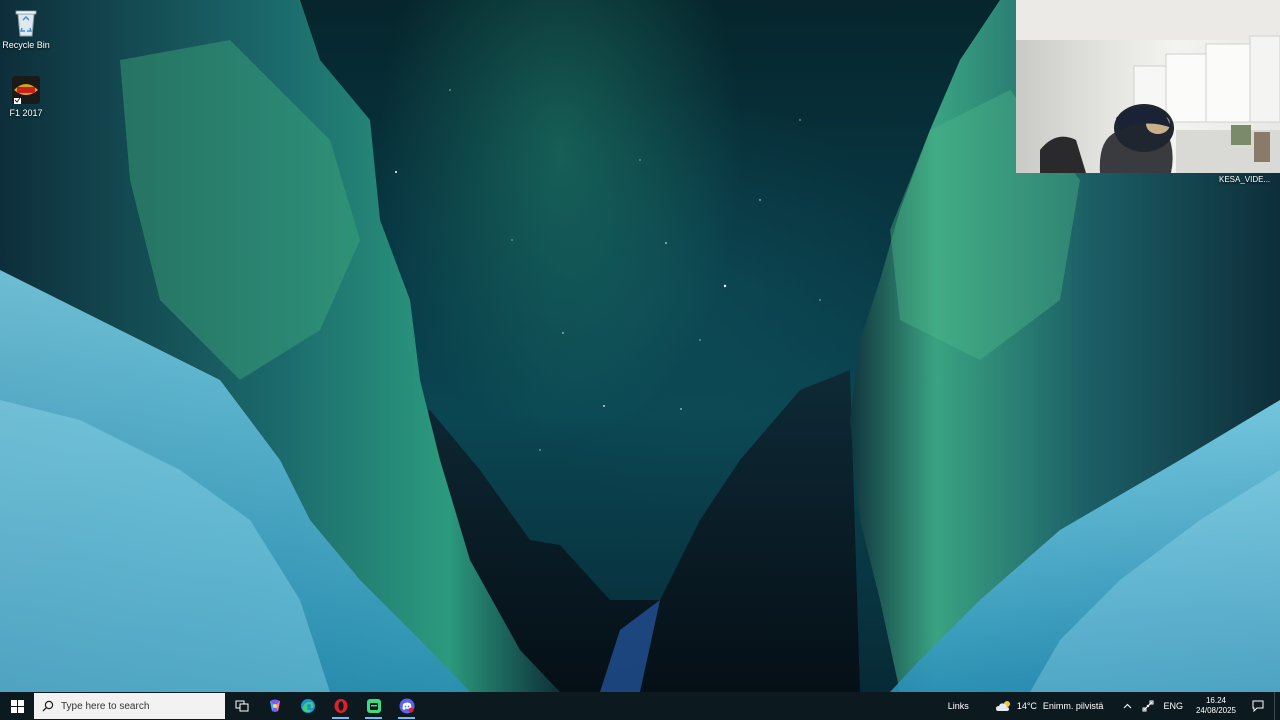  Describe the element at coordinates (1215, 710) in the screenshot. I see `clock-date: 24/08/2025` at that location.